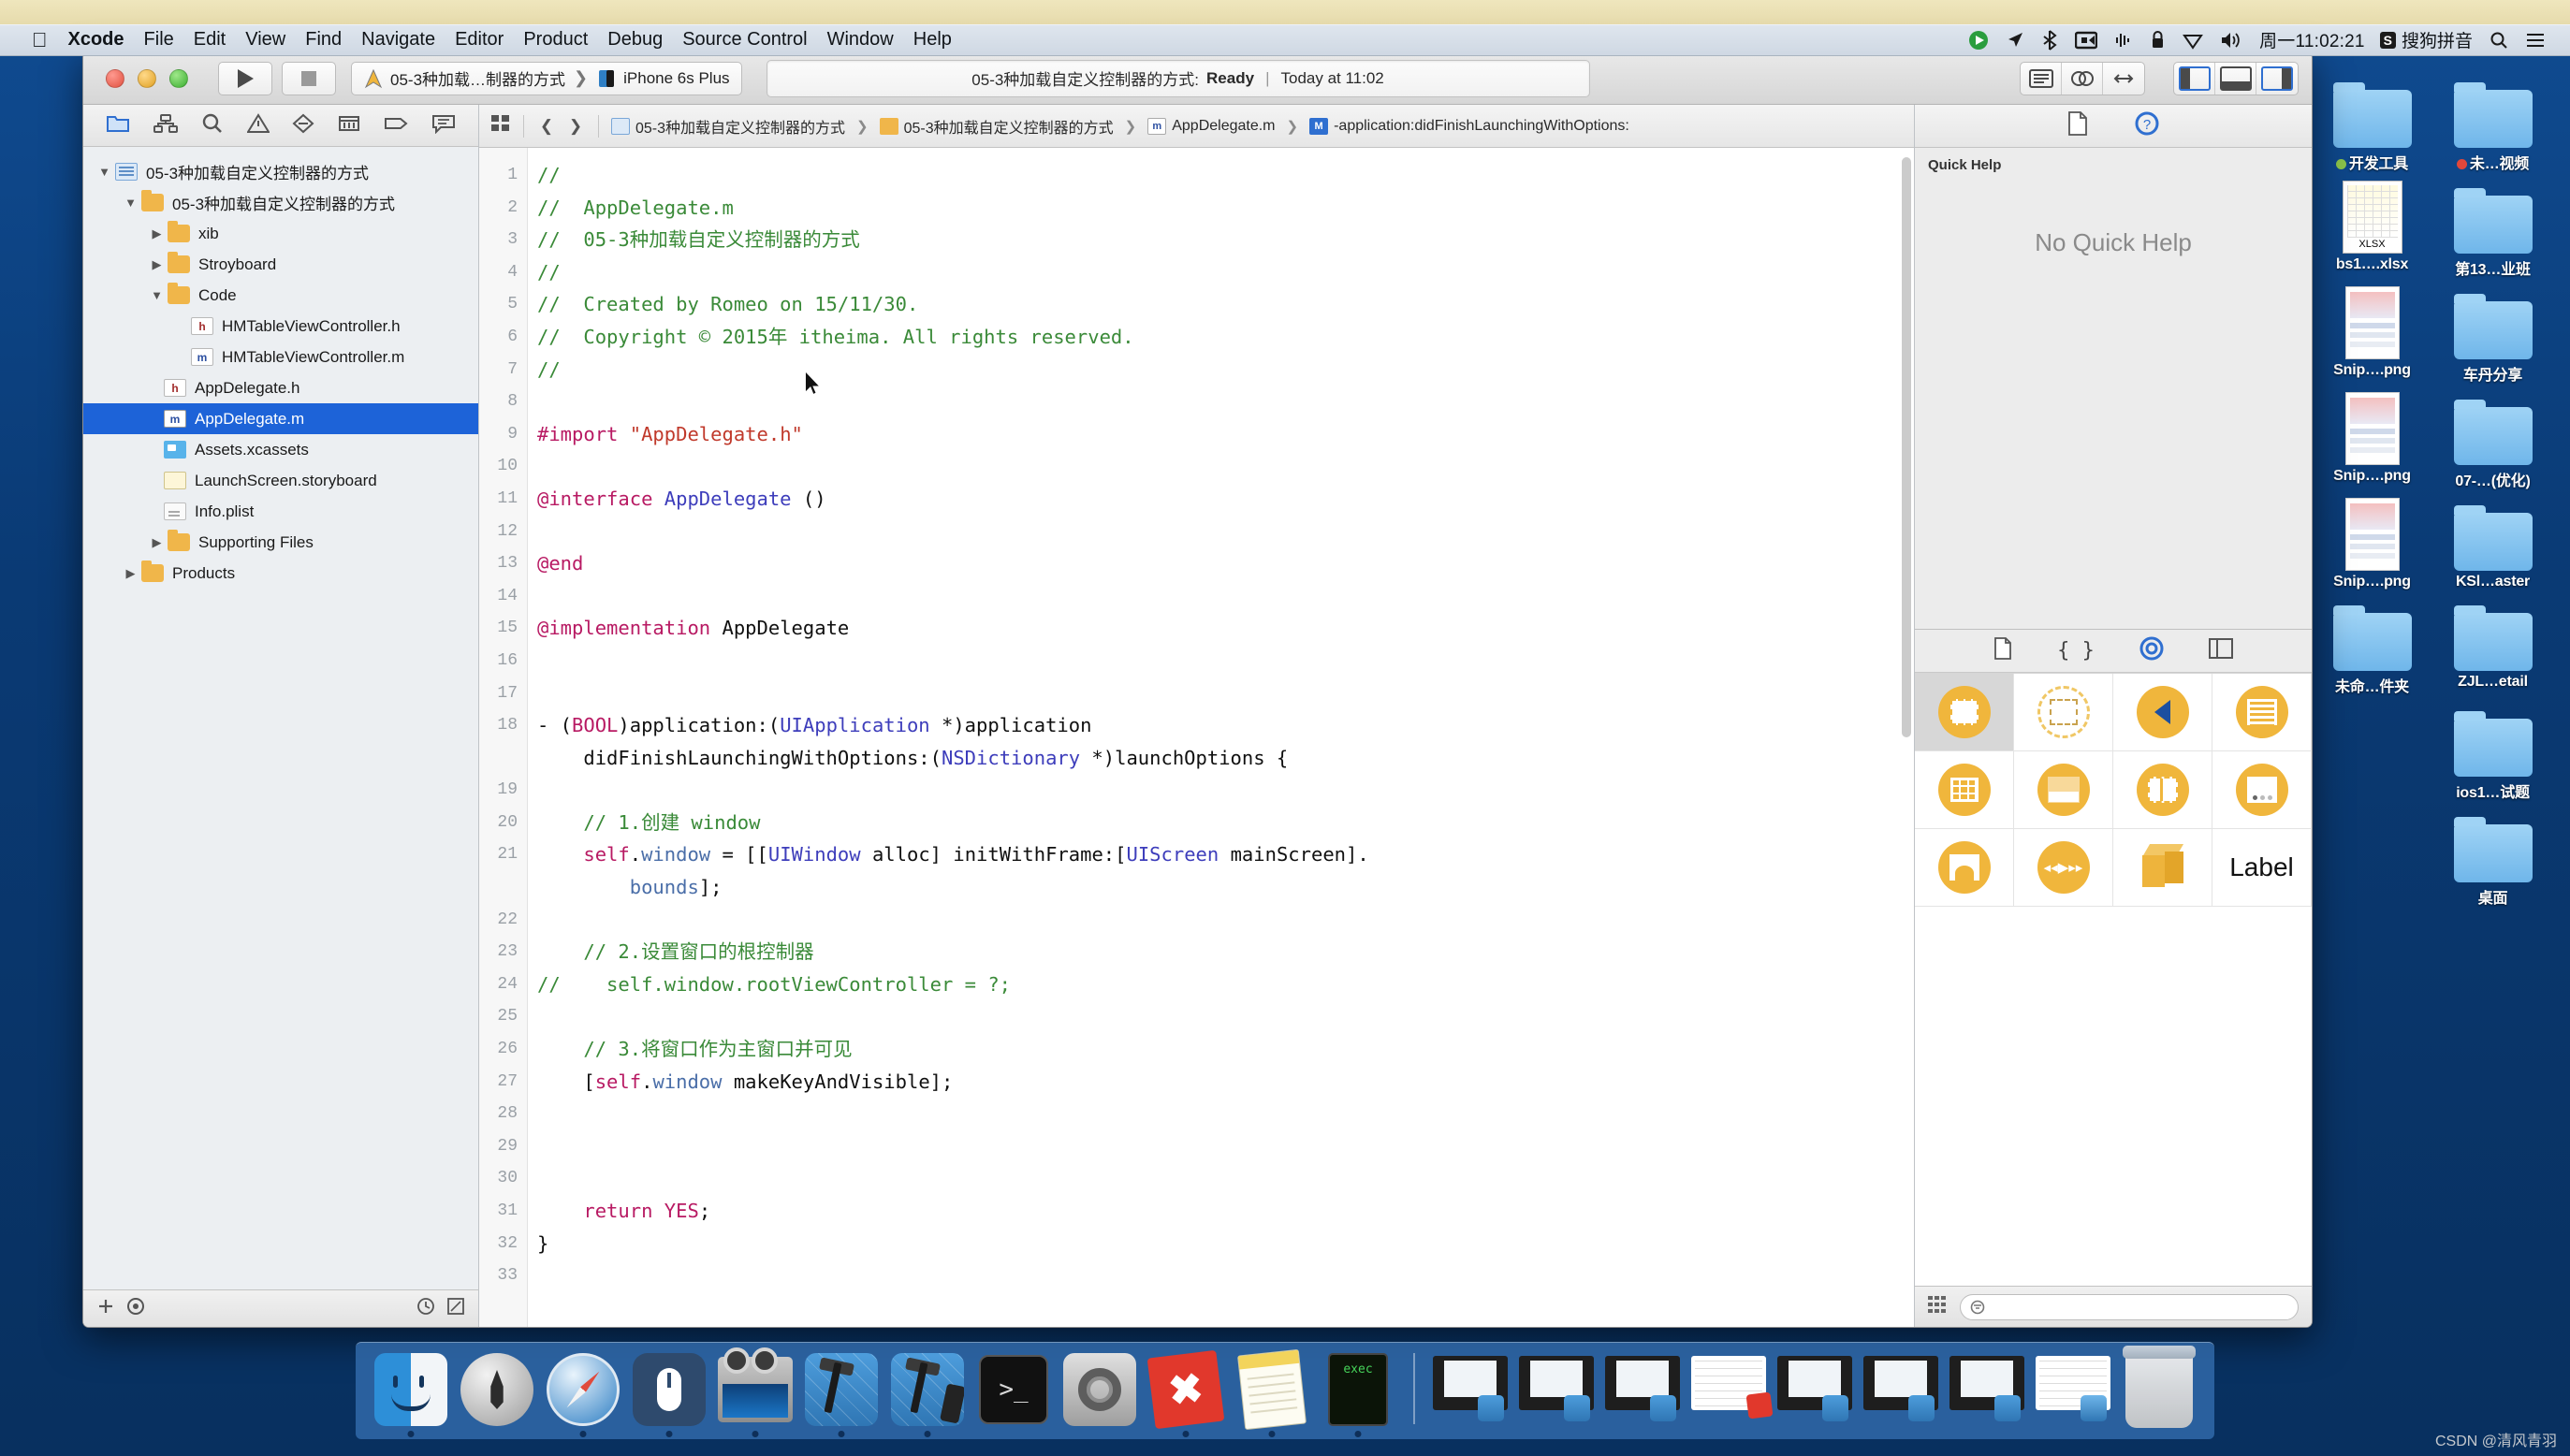  Describe the element at coordinates (280, 512) in the screenshot. I see `tree-row-infoplist: Info.plist` at that location.